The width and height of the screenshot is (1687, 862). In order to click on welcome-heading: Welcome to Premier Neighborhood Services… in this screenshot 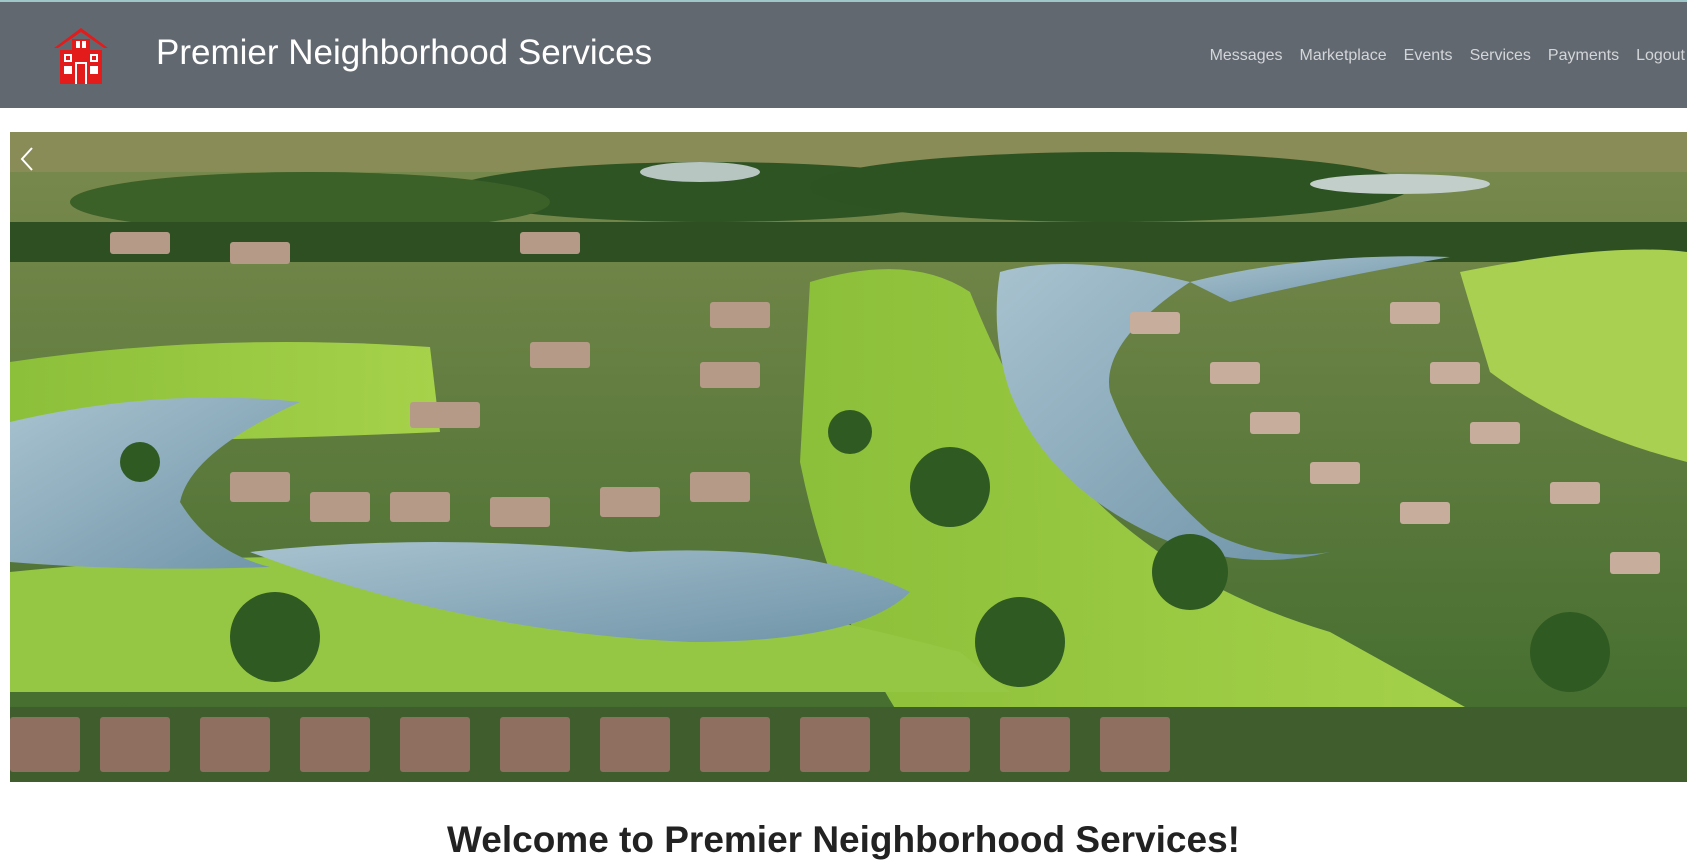, I will do `click(843, 839)`.